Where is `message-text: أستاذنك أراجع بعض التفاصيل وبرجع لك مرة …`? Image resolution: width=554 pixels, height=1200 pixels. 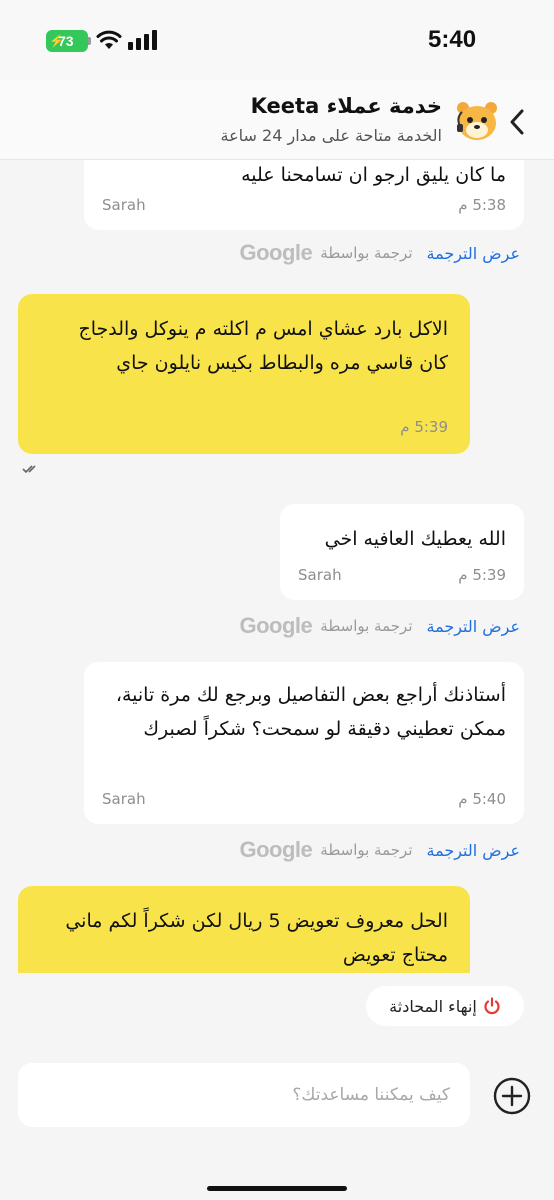
message-text: أستاذنك أراجع بعض التفاصيل وبرجع لك مرة … is located at coordinates (310, 712).